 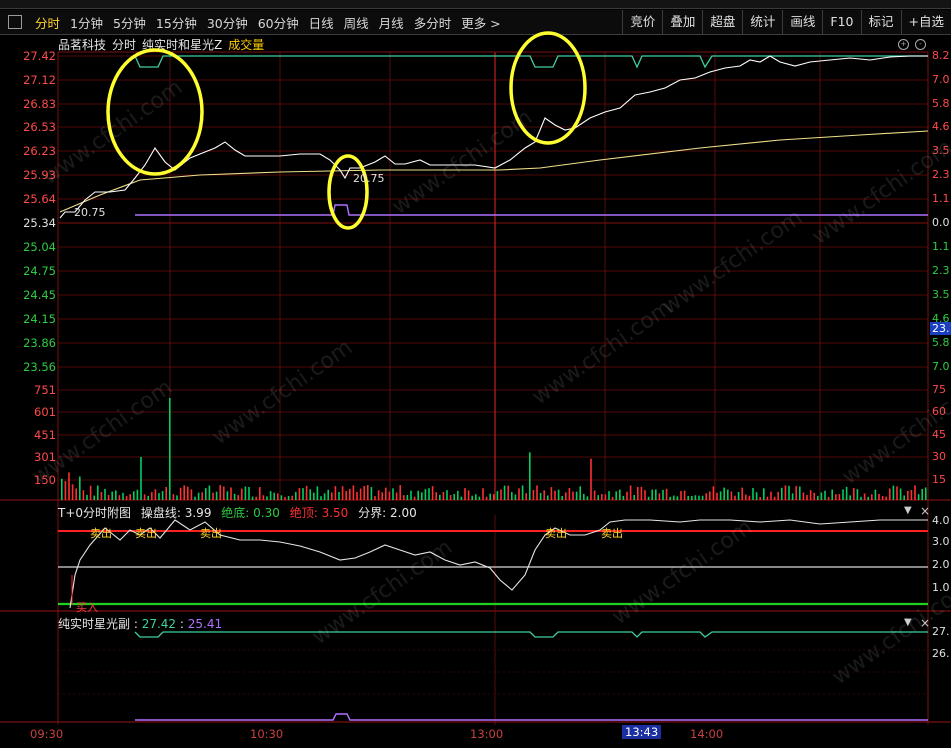 I want to click on sub1-close-icon: ×, so click(x=925, y=511).